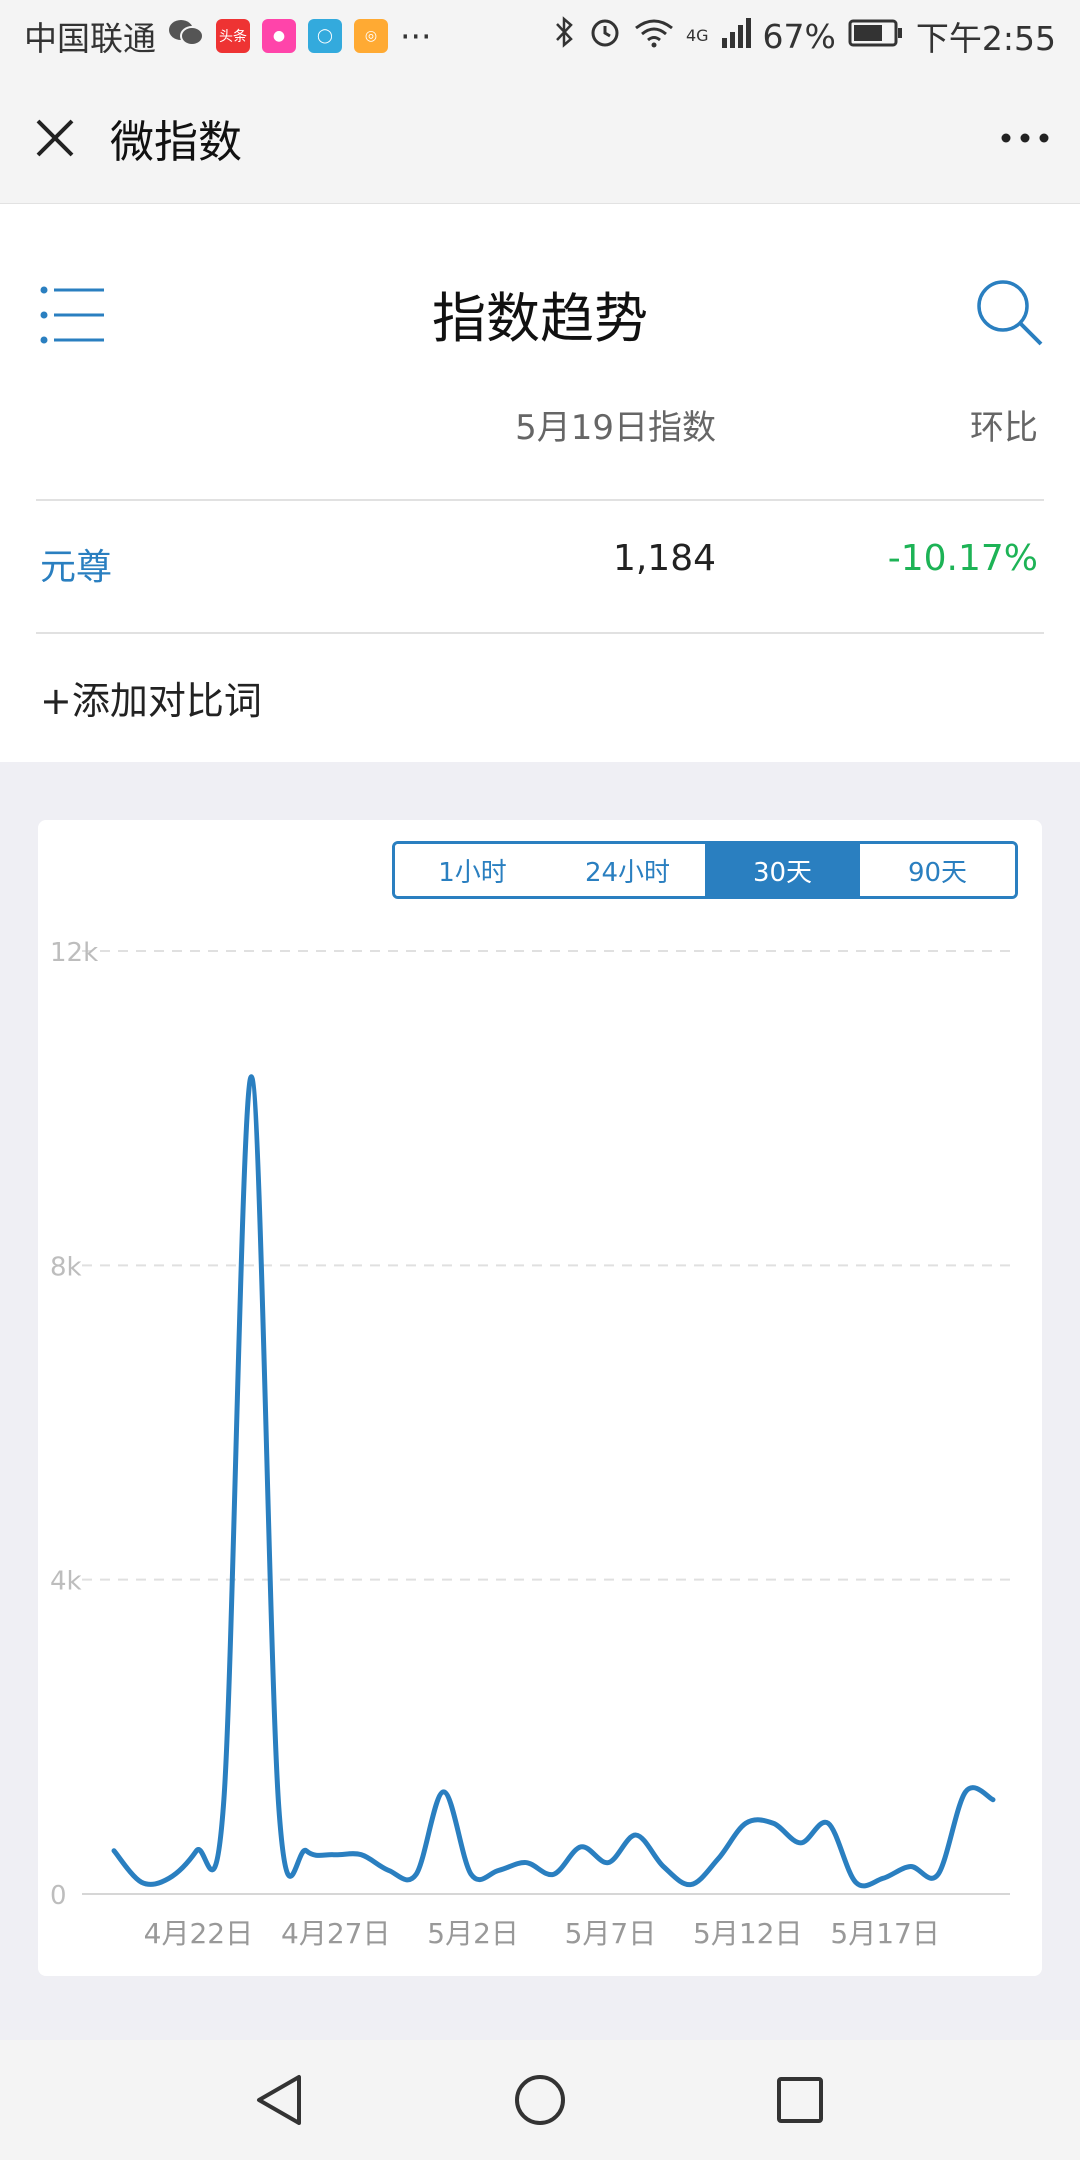 This screenshot has width=1080, height=2160. What do you see at coordinates (627, 870) in the screenshot?
I see `tab-24-hours: 24小时` at bounding box center [627, 870].